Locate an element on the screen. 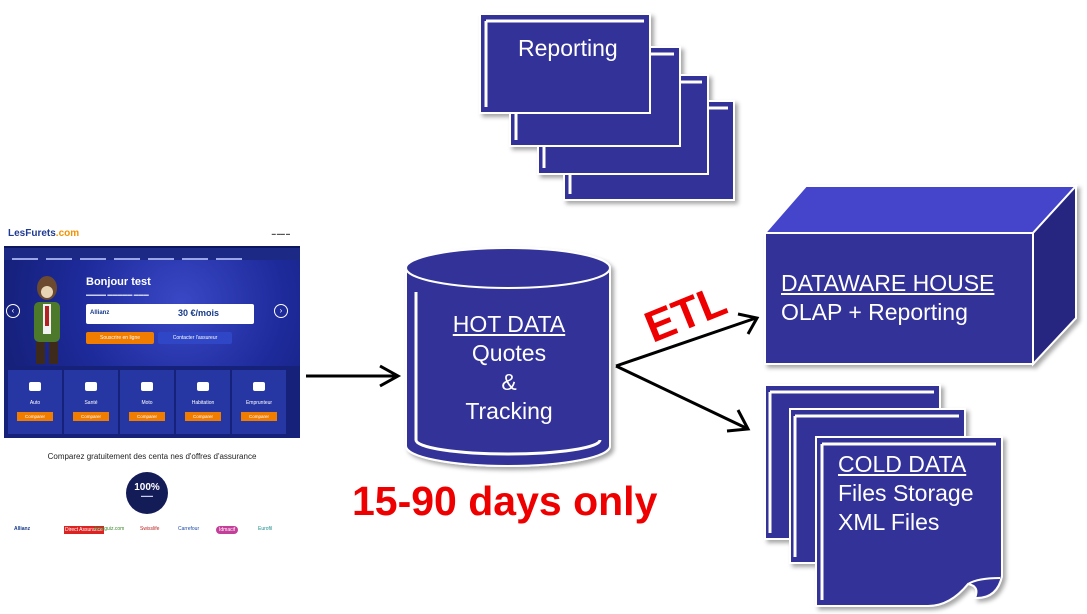 The image size is (1087, 614). calculator-icon is located at coordinates (259, 386).